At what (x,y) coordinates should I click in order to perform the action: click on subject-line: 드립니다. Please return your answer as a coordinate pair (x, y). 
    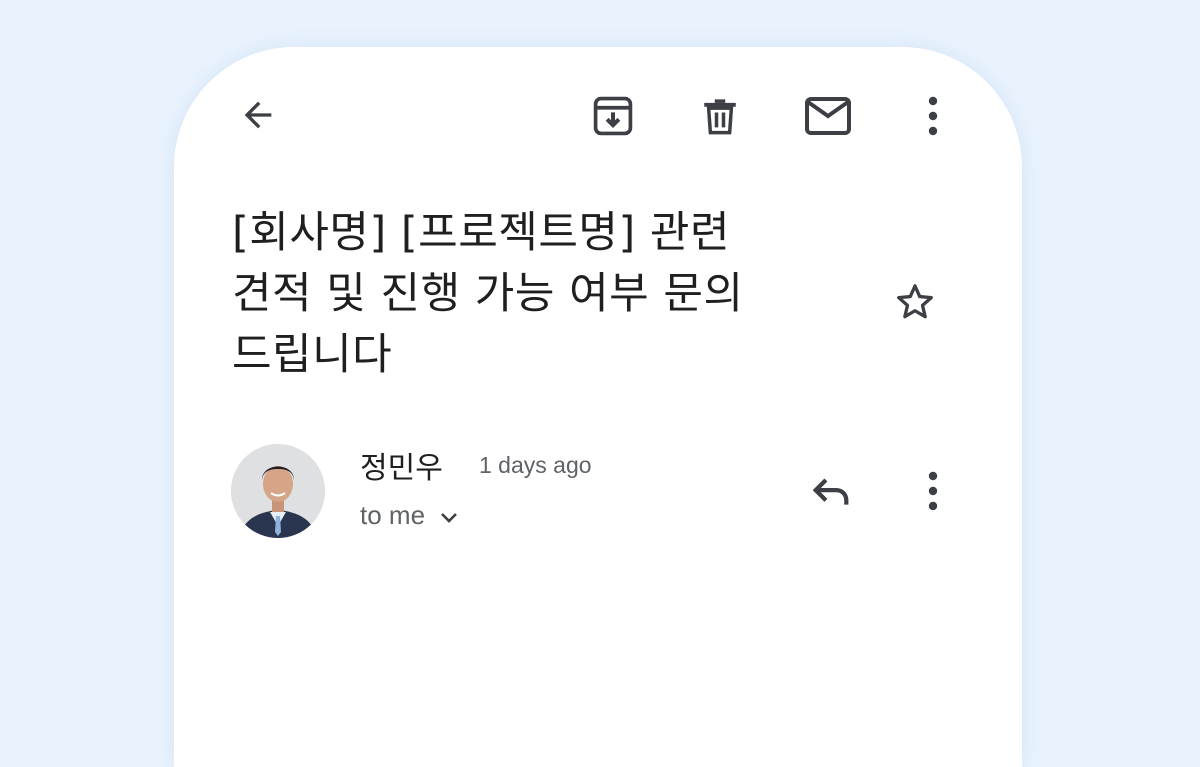
    Looking at the image, I should click on (312, 355).